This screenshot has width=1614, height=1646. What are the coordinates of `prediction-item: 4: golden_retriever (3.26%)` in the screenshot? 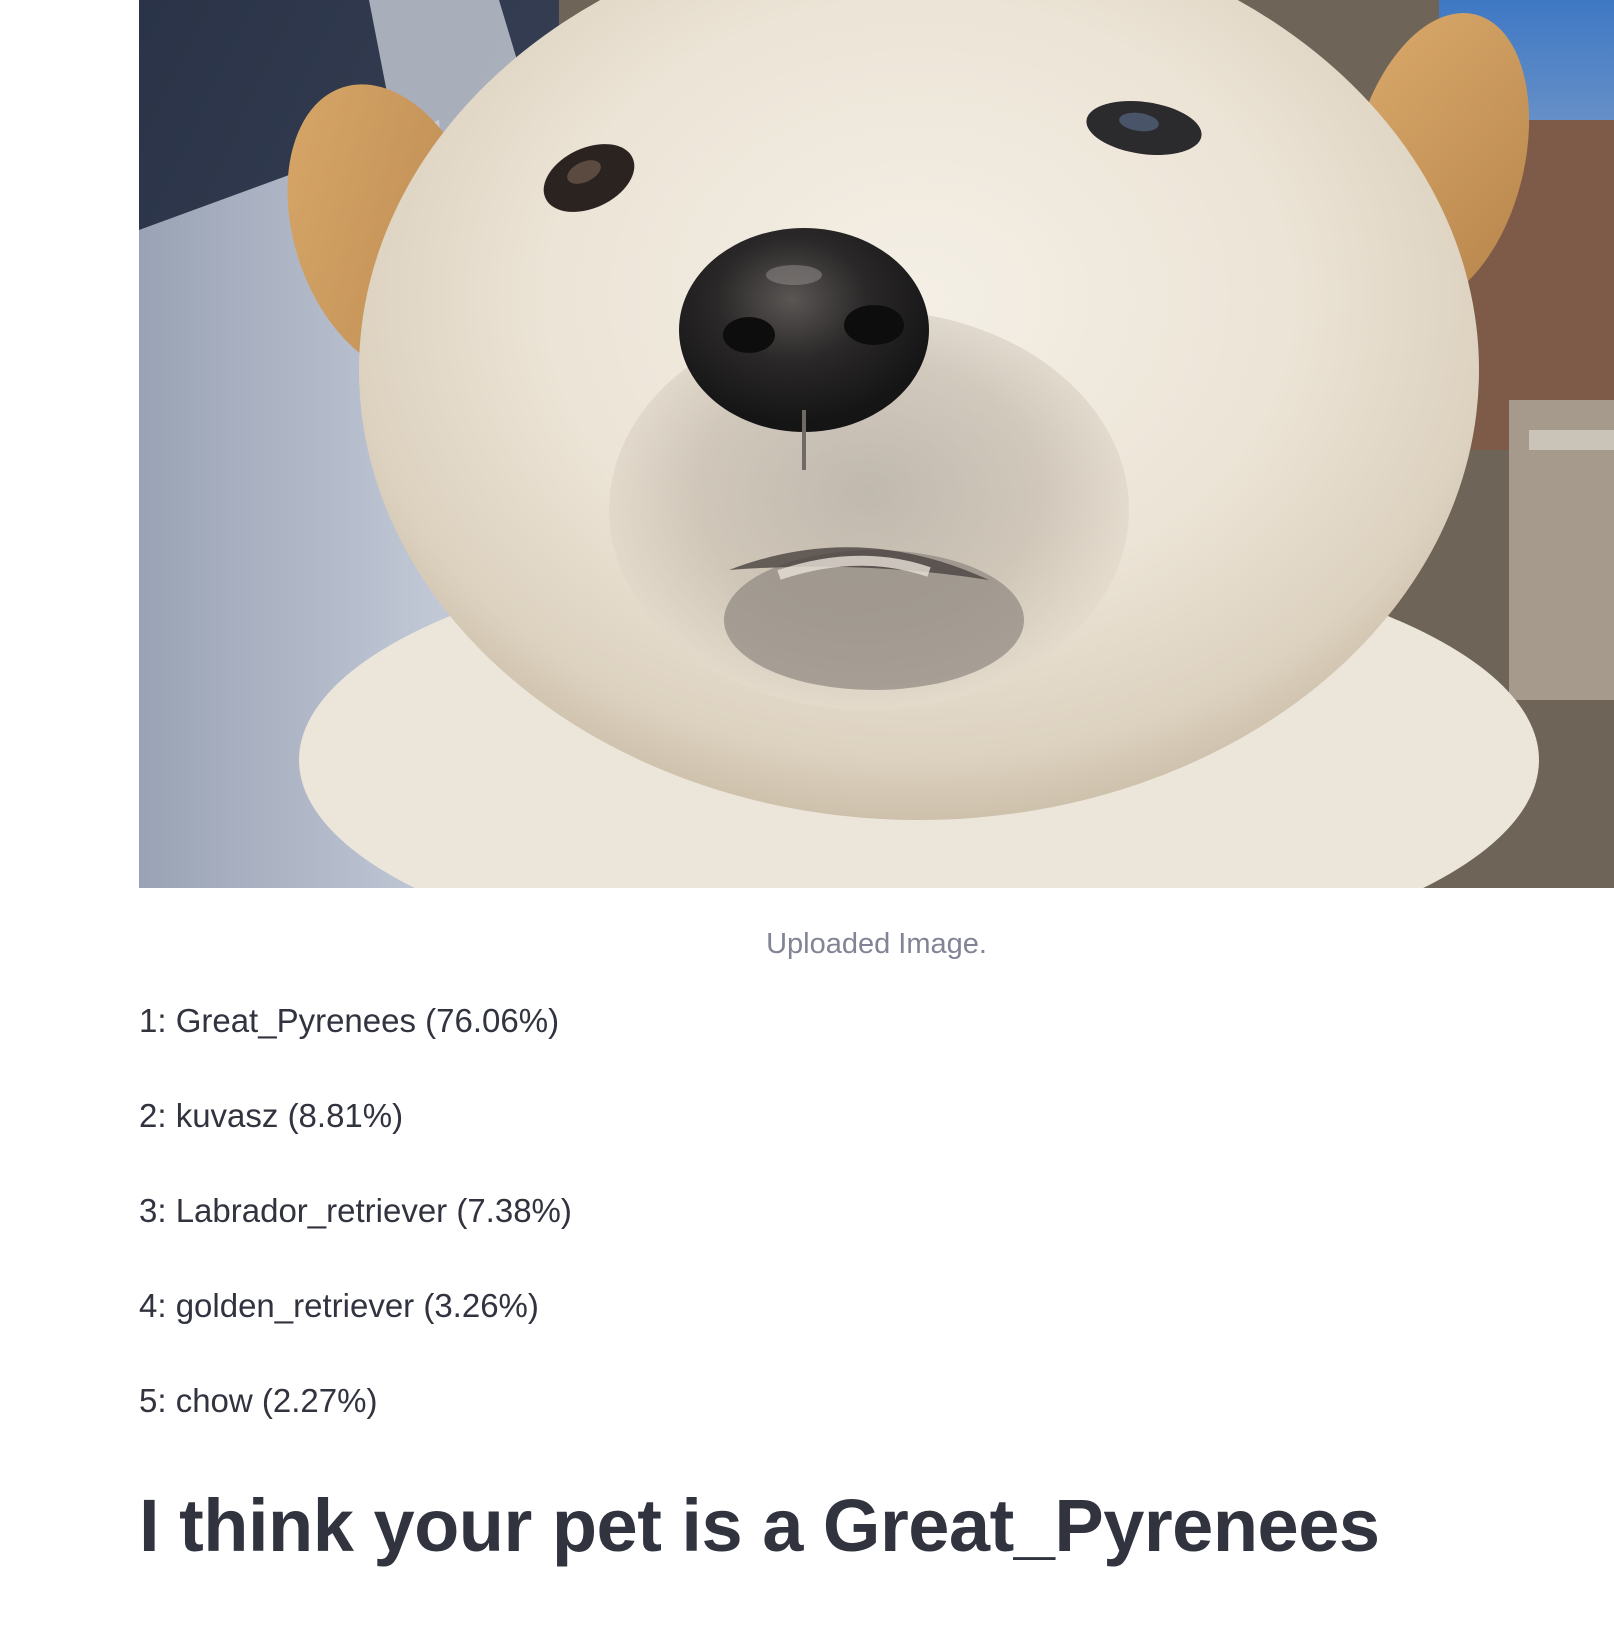 It's located at (339, 1305).